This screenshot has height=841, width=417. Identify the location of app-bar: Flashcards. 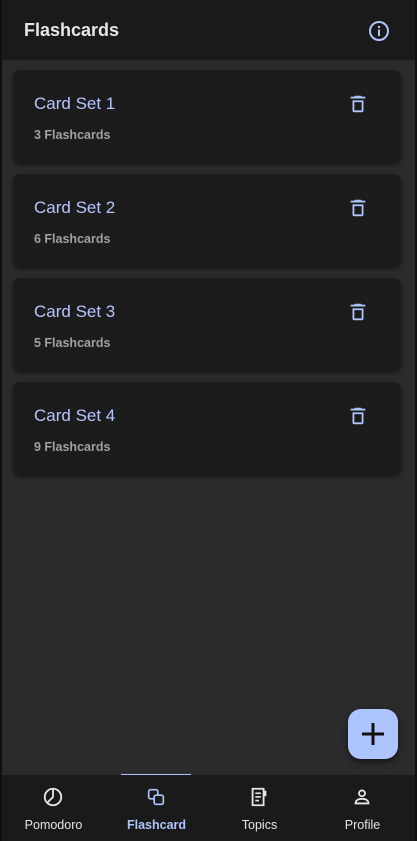
(208, 30).